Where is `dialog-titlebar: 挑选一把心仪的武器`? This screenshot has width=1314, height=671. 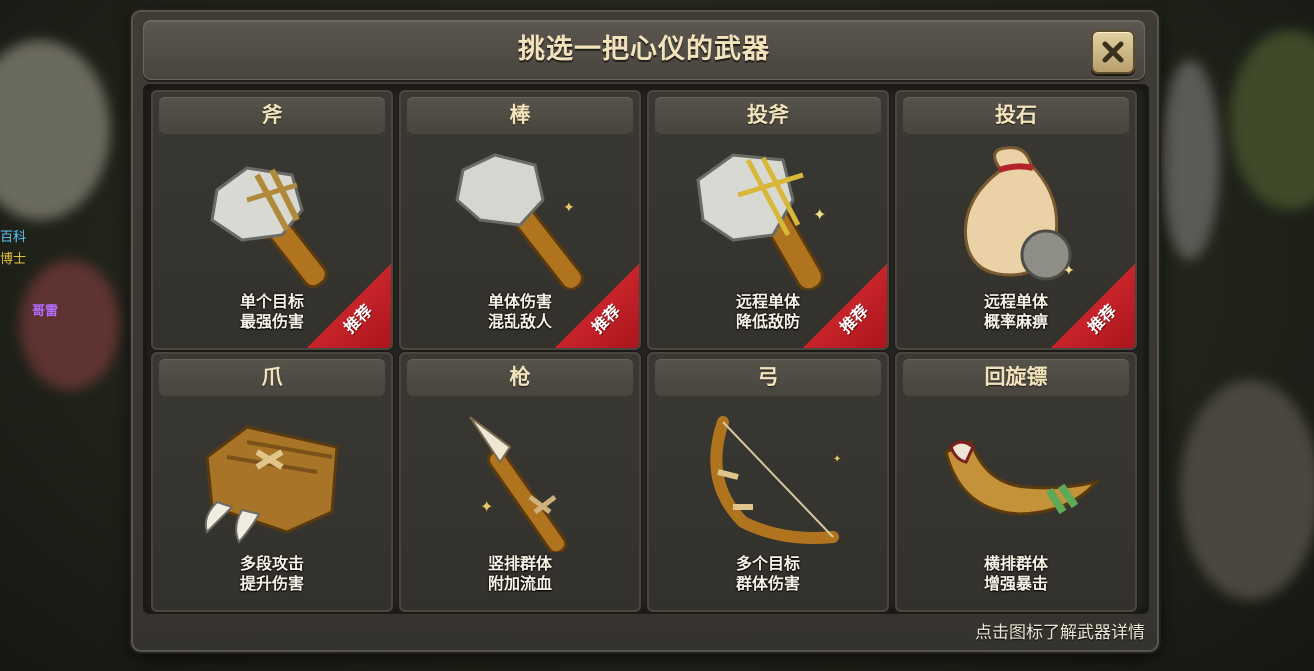
dialog-titlebar: 挑选一把心仪的武器 is located at coordinates (644, 50).